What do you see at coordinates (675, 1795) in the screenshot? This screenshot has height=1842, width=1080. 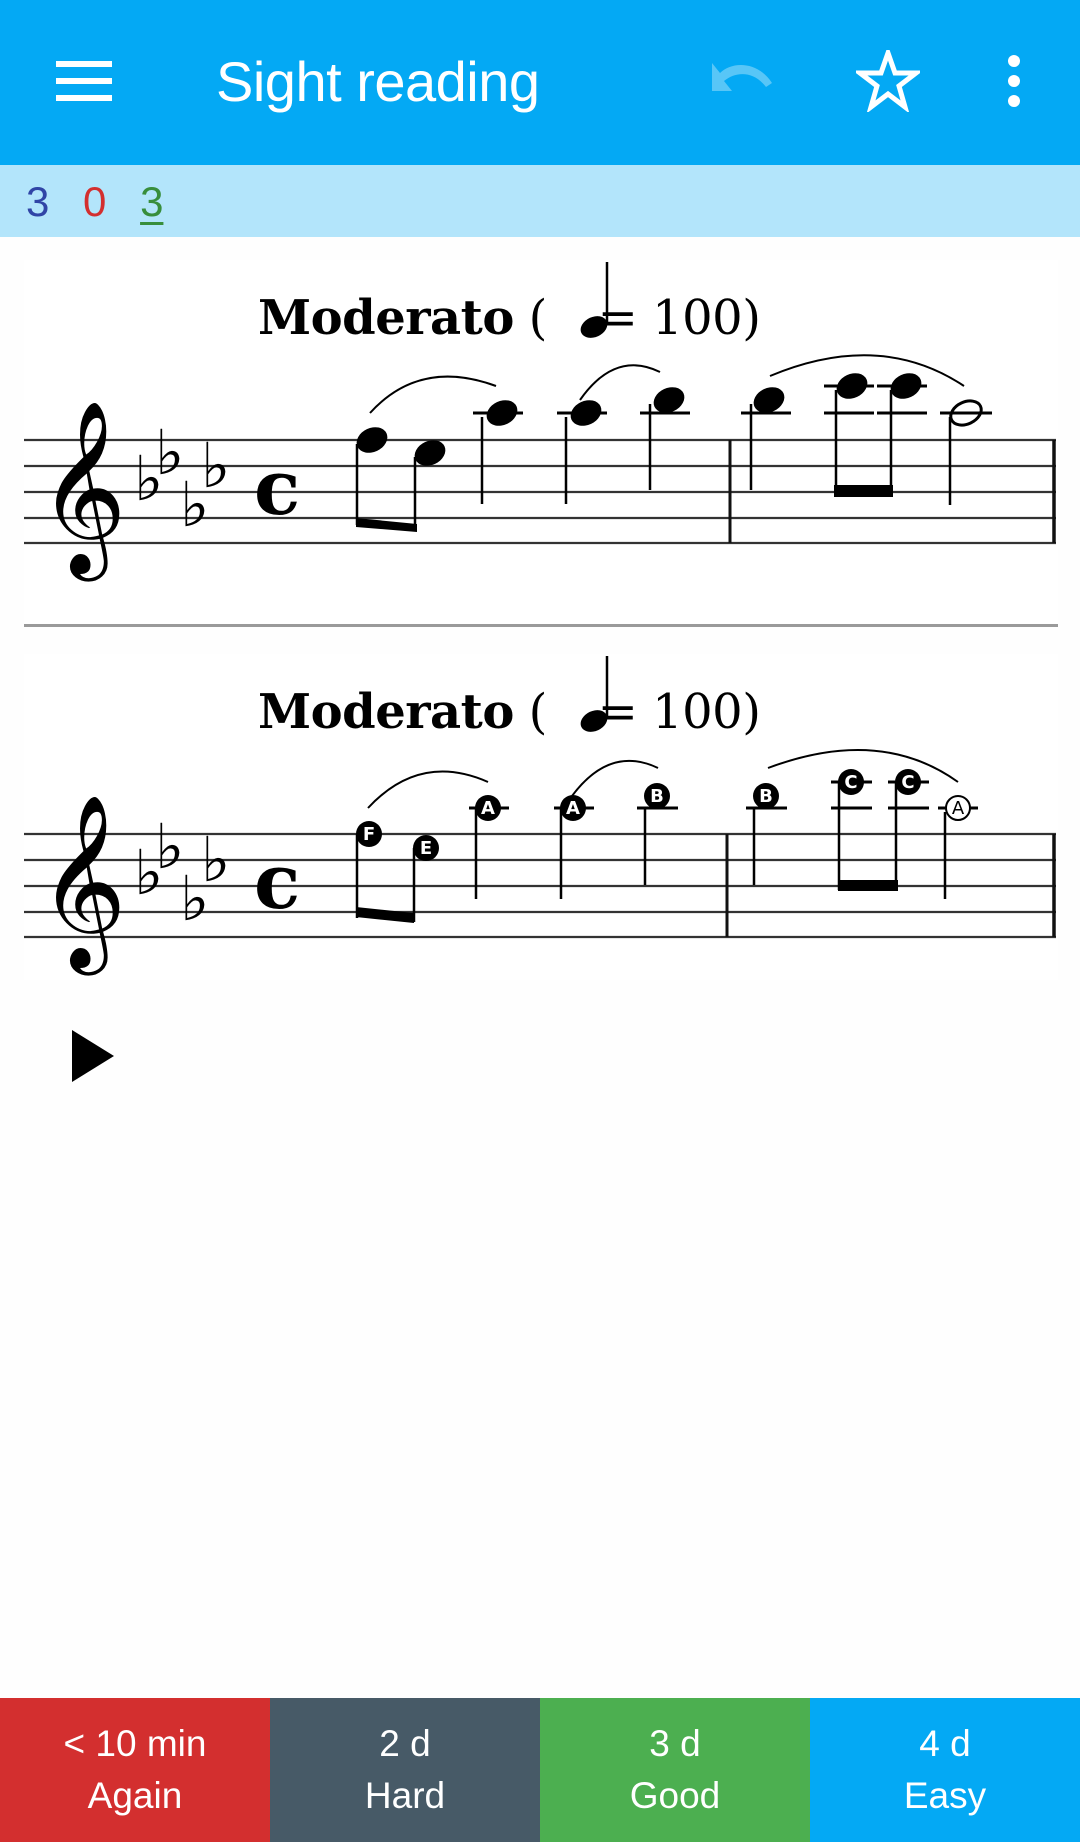 I see `good-label: Good` at bounding box center [675, 1795].